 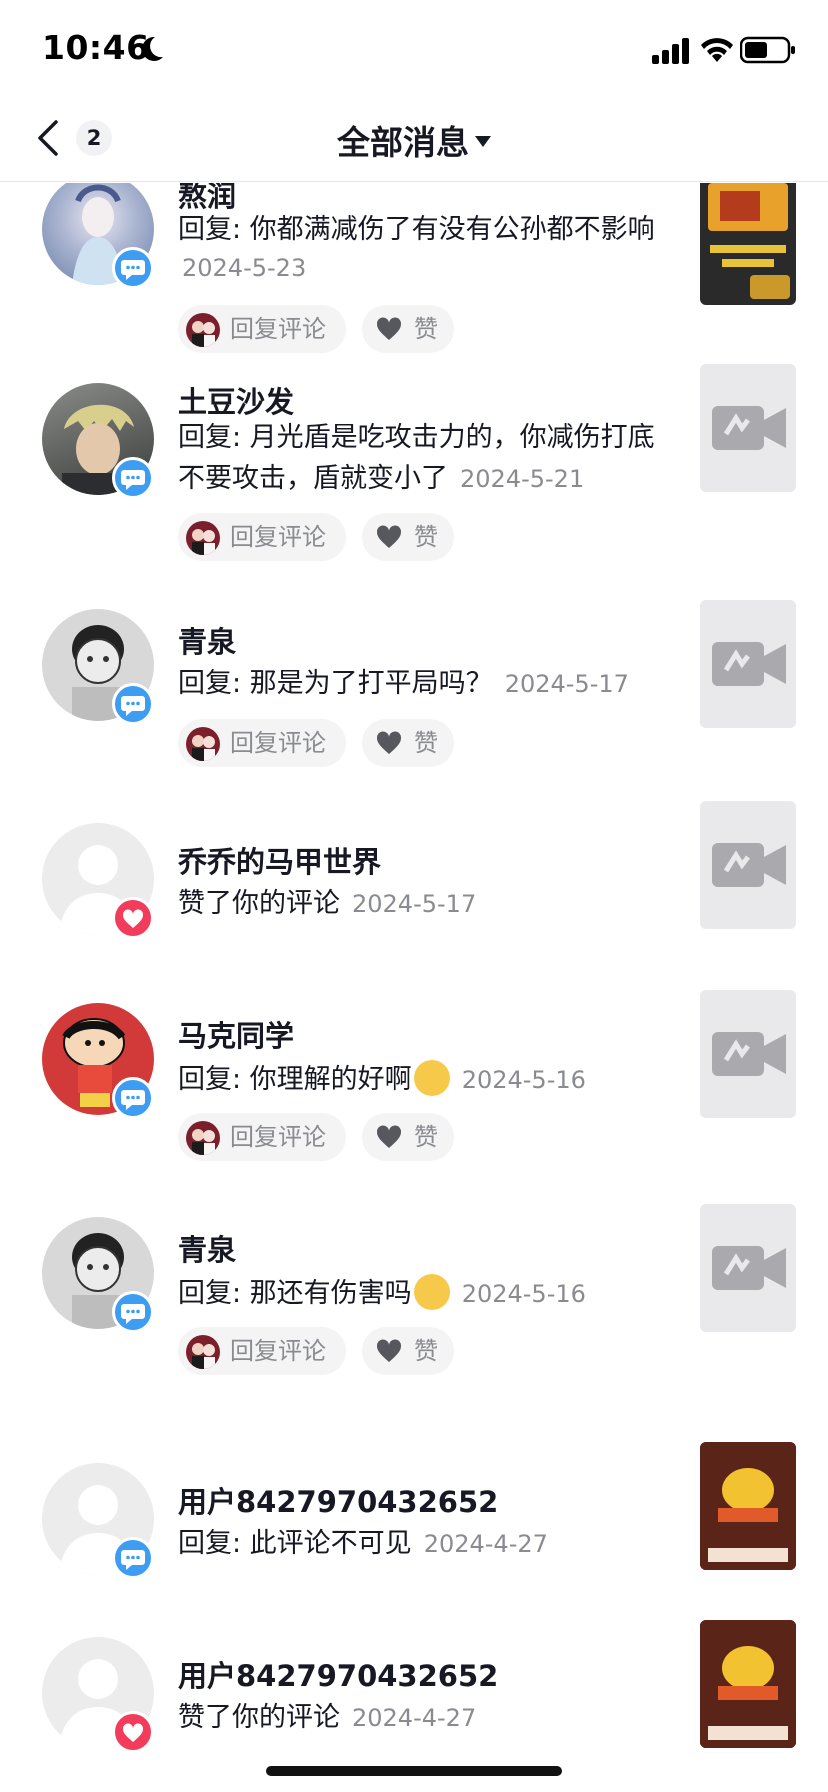 I want to click on message-text: 赞了你的评论 2024-5-17, so click(x=428, y=904).